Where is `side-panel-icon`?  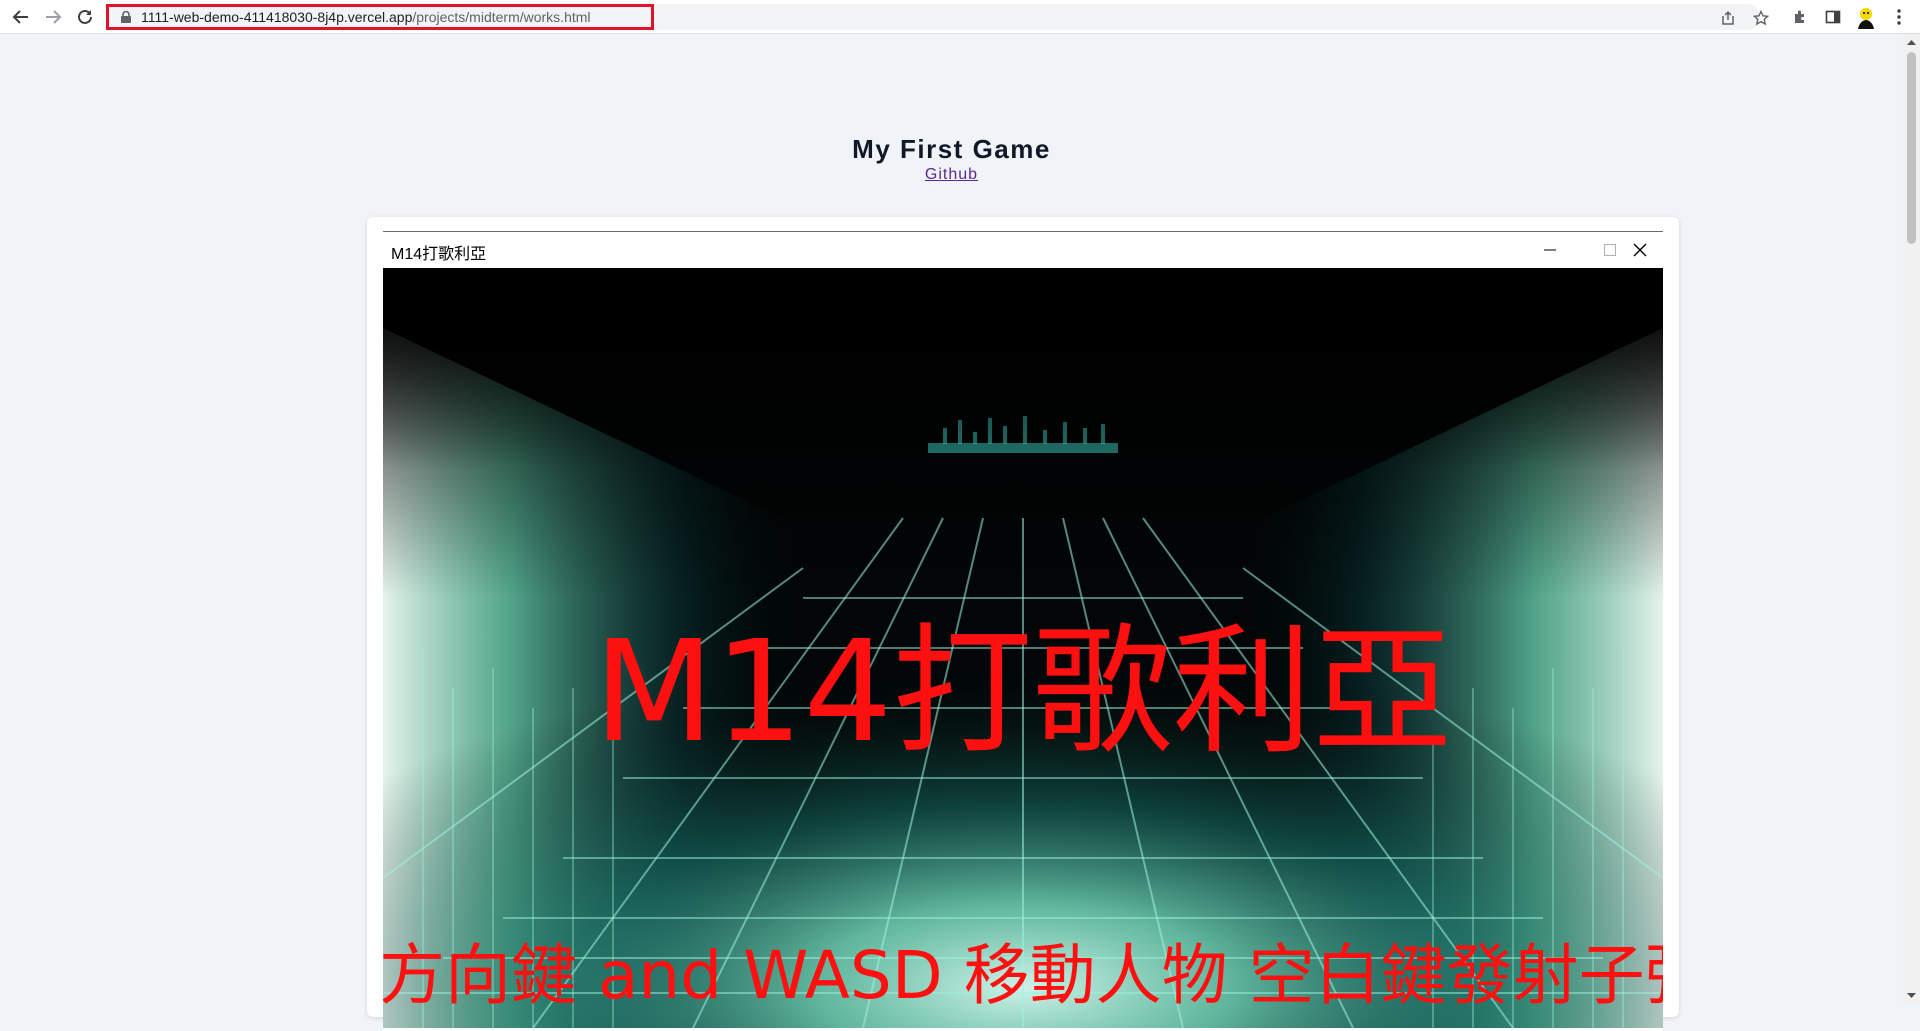 side-panel-icon is located at coordinates (1833, 17).